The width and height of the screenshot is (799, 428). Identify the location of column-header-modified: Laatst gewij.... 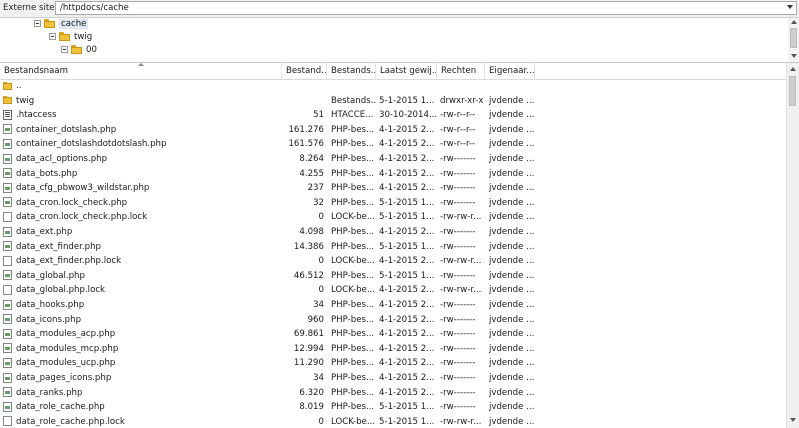
(406, 71).